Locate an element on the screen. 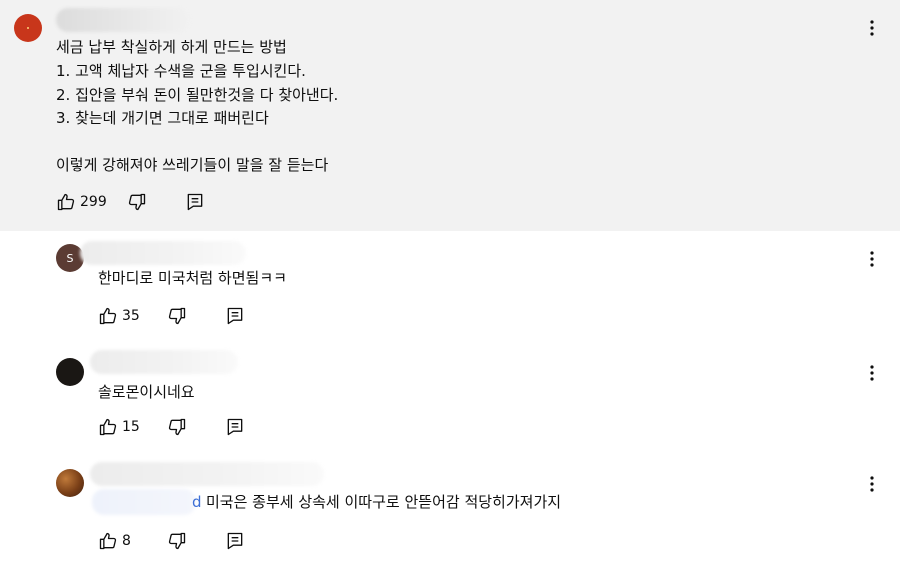 This screenshot has width=900, height=579. like-count: 15 is located at coordinates (131, 427).